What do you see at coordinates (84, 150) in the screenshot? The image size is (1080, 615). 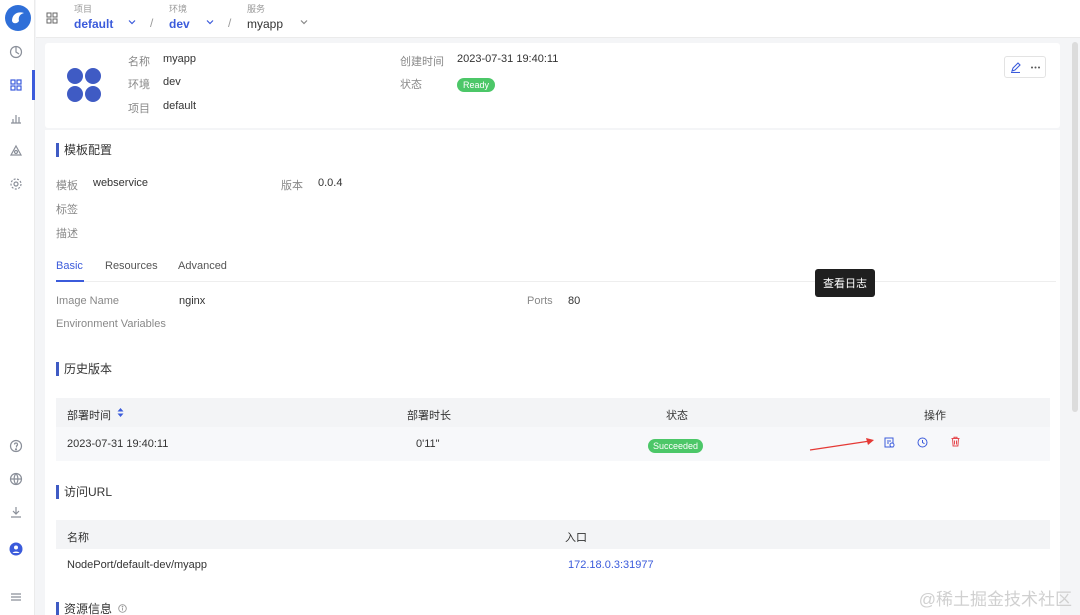 I see `template-config-title: 模板配置` at bounding box center [84, 150].